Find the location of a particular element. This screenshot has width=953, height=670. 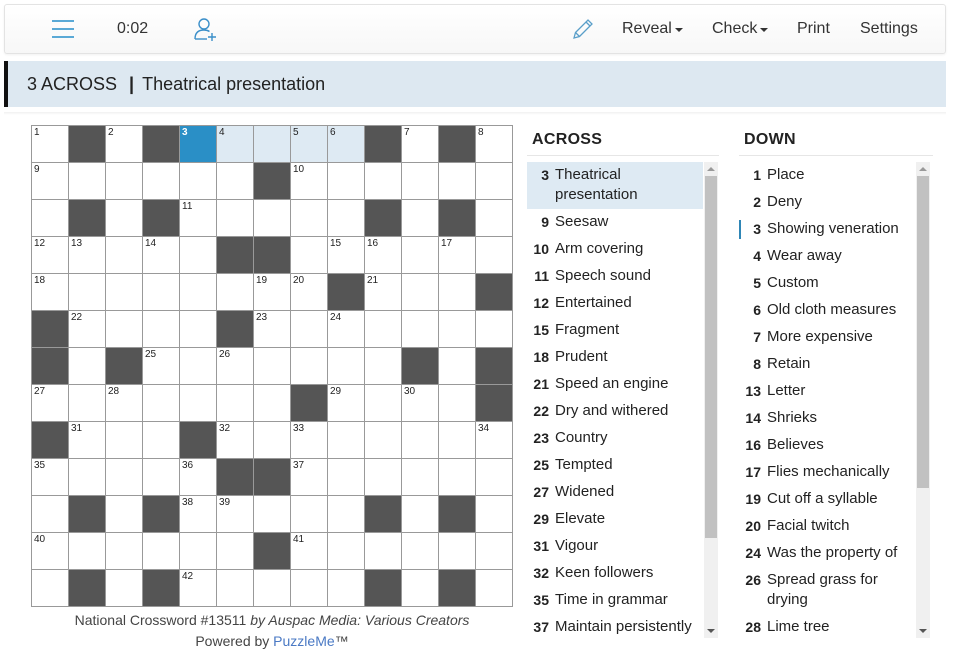

down-scrollbar is located at coordinates (923, 400).